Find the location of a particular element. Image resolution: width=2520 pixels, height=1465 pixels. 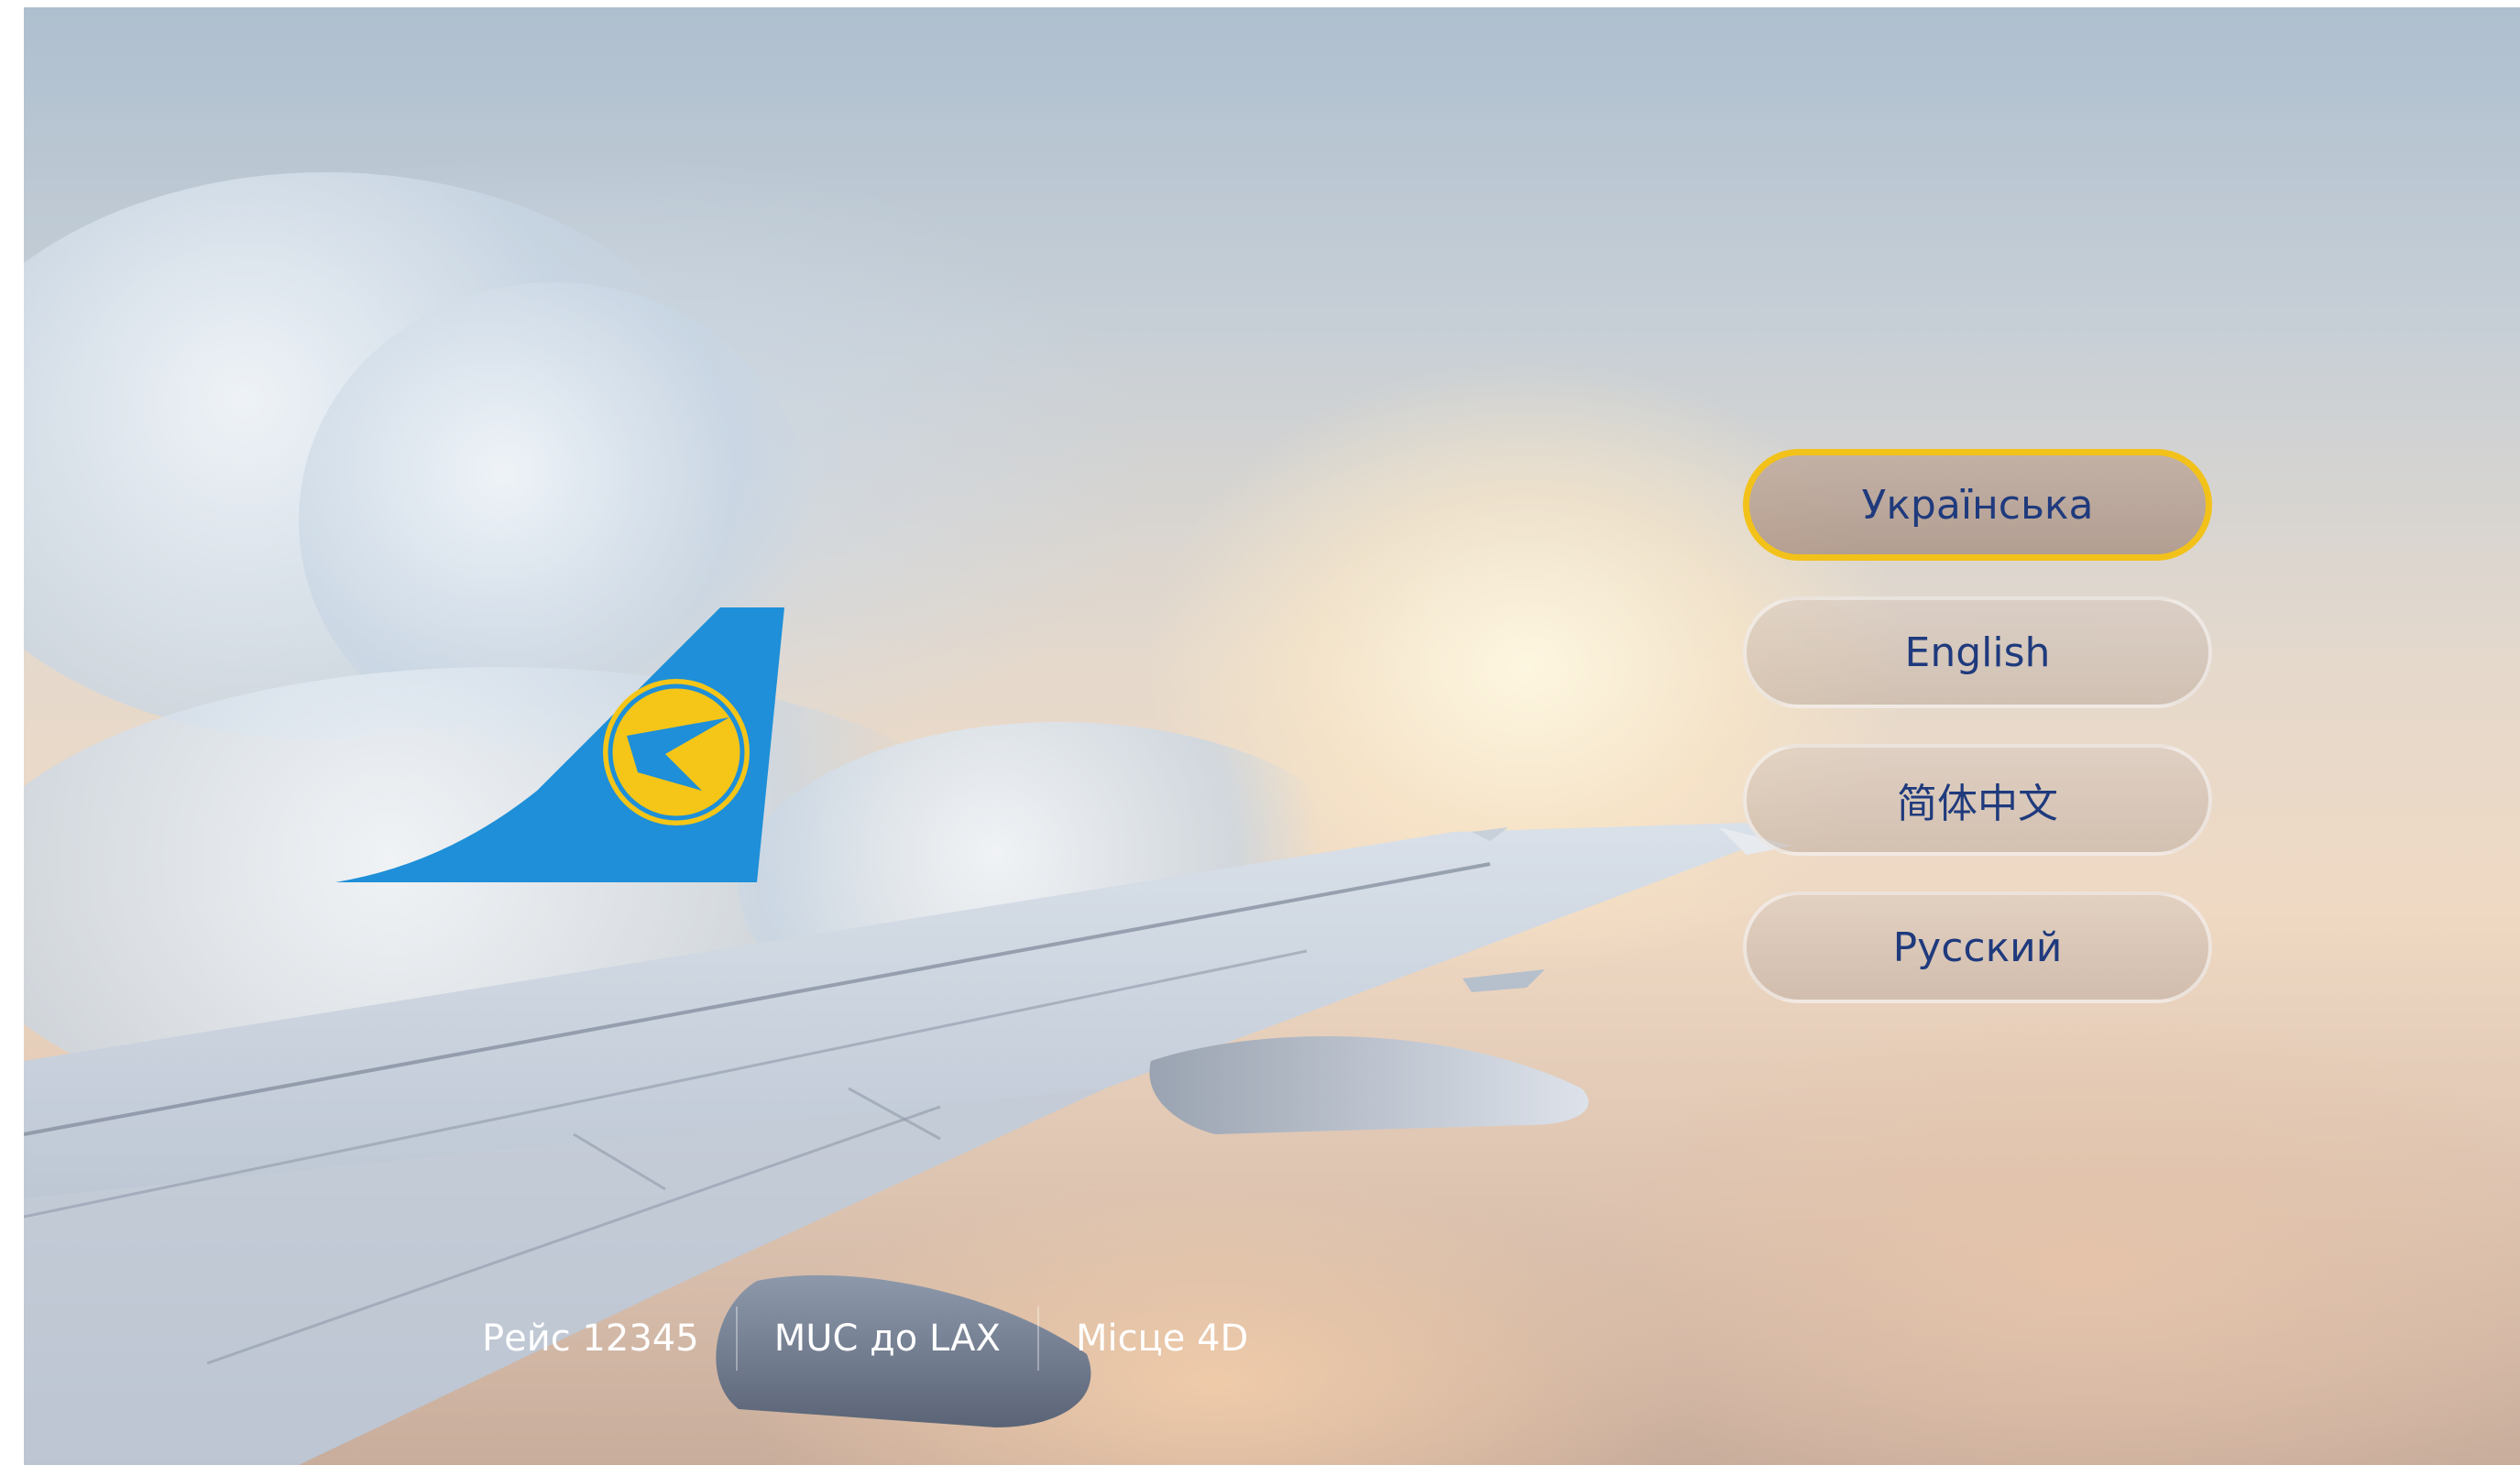

flight-route: MUC до LAX is located at coordinates (887, 1339).